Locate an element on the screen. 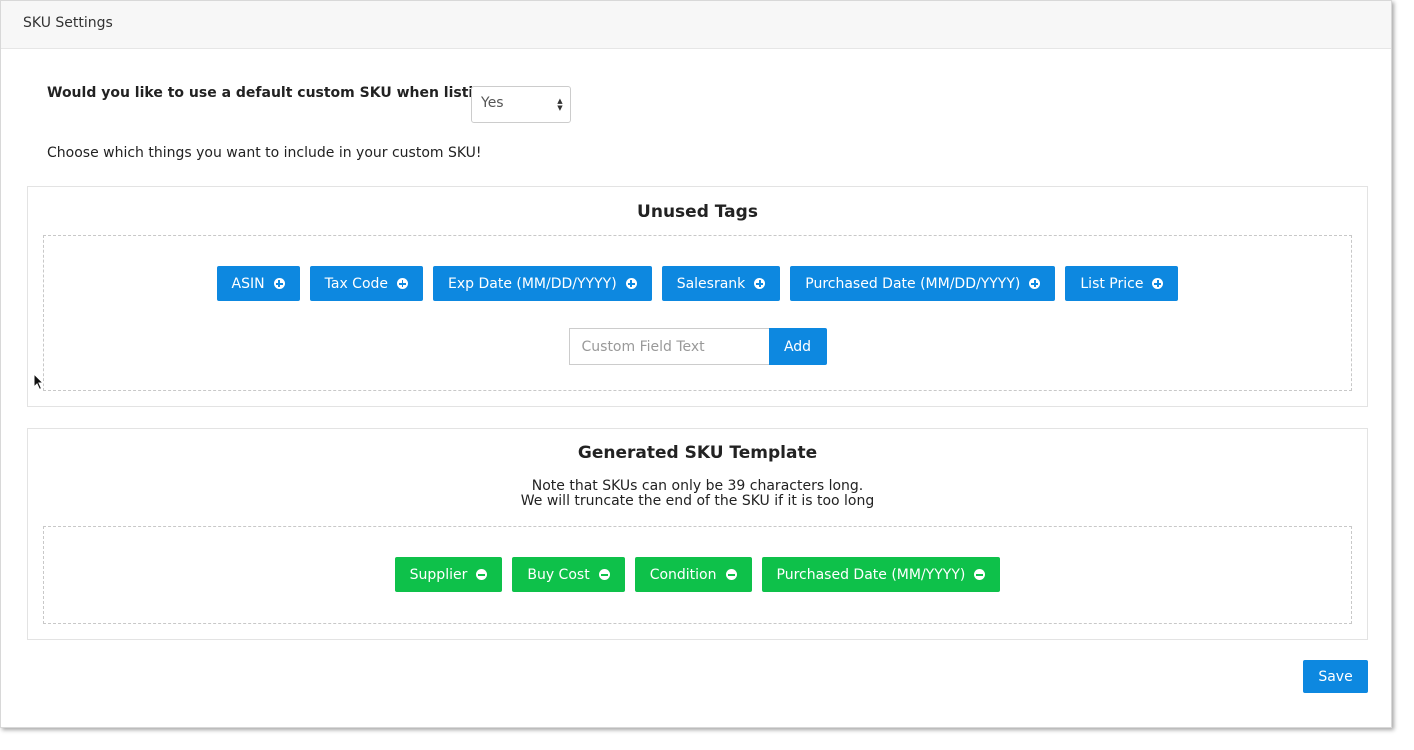  select-arrows-icon: ▲ ▼ is located at coordinates (560, 104).